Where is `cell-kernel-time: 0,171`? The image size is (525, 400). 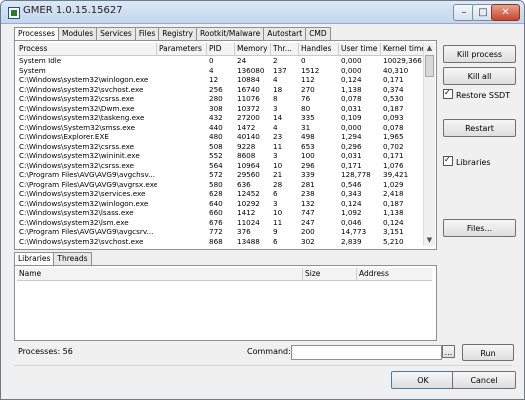 cell-kernel-time: 0,171 is located at coordinates (393, 155).